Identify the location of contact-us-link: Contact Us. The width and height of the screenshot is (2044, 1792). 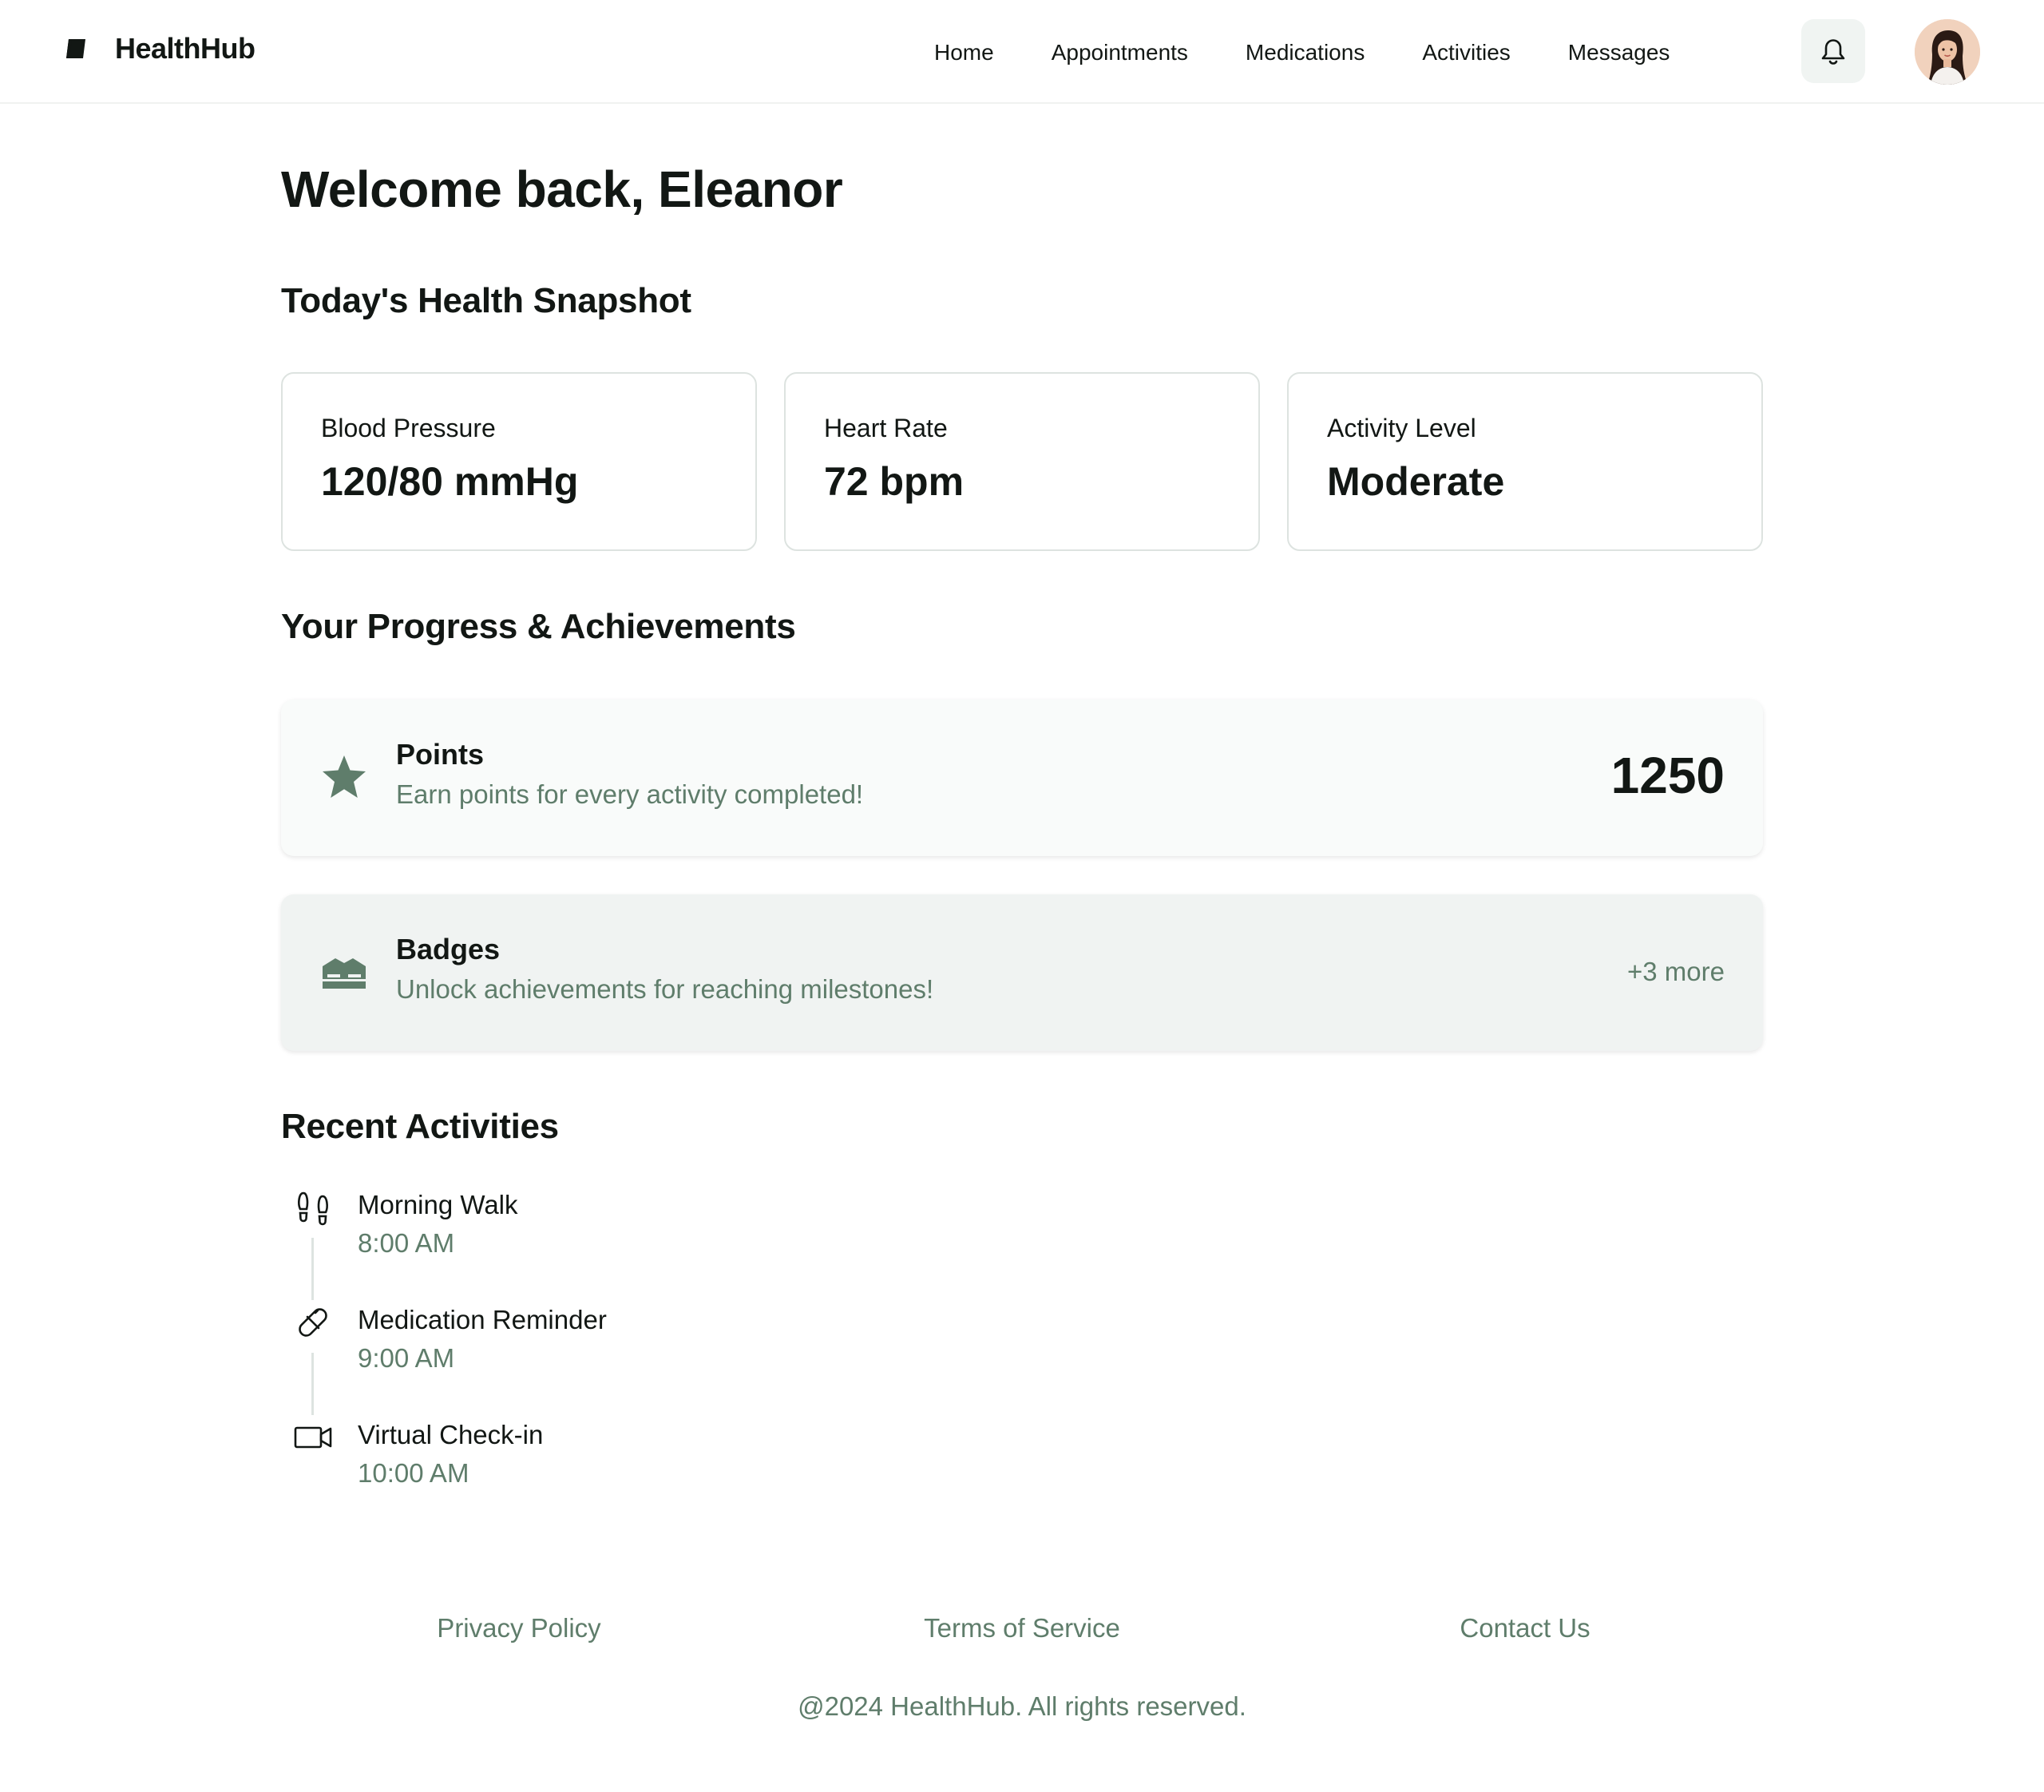
(1525, 1628).